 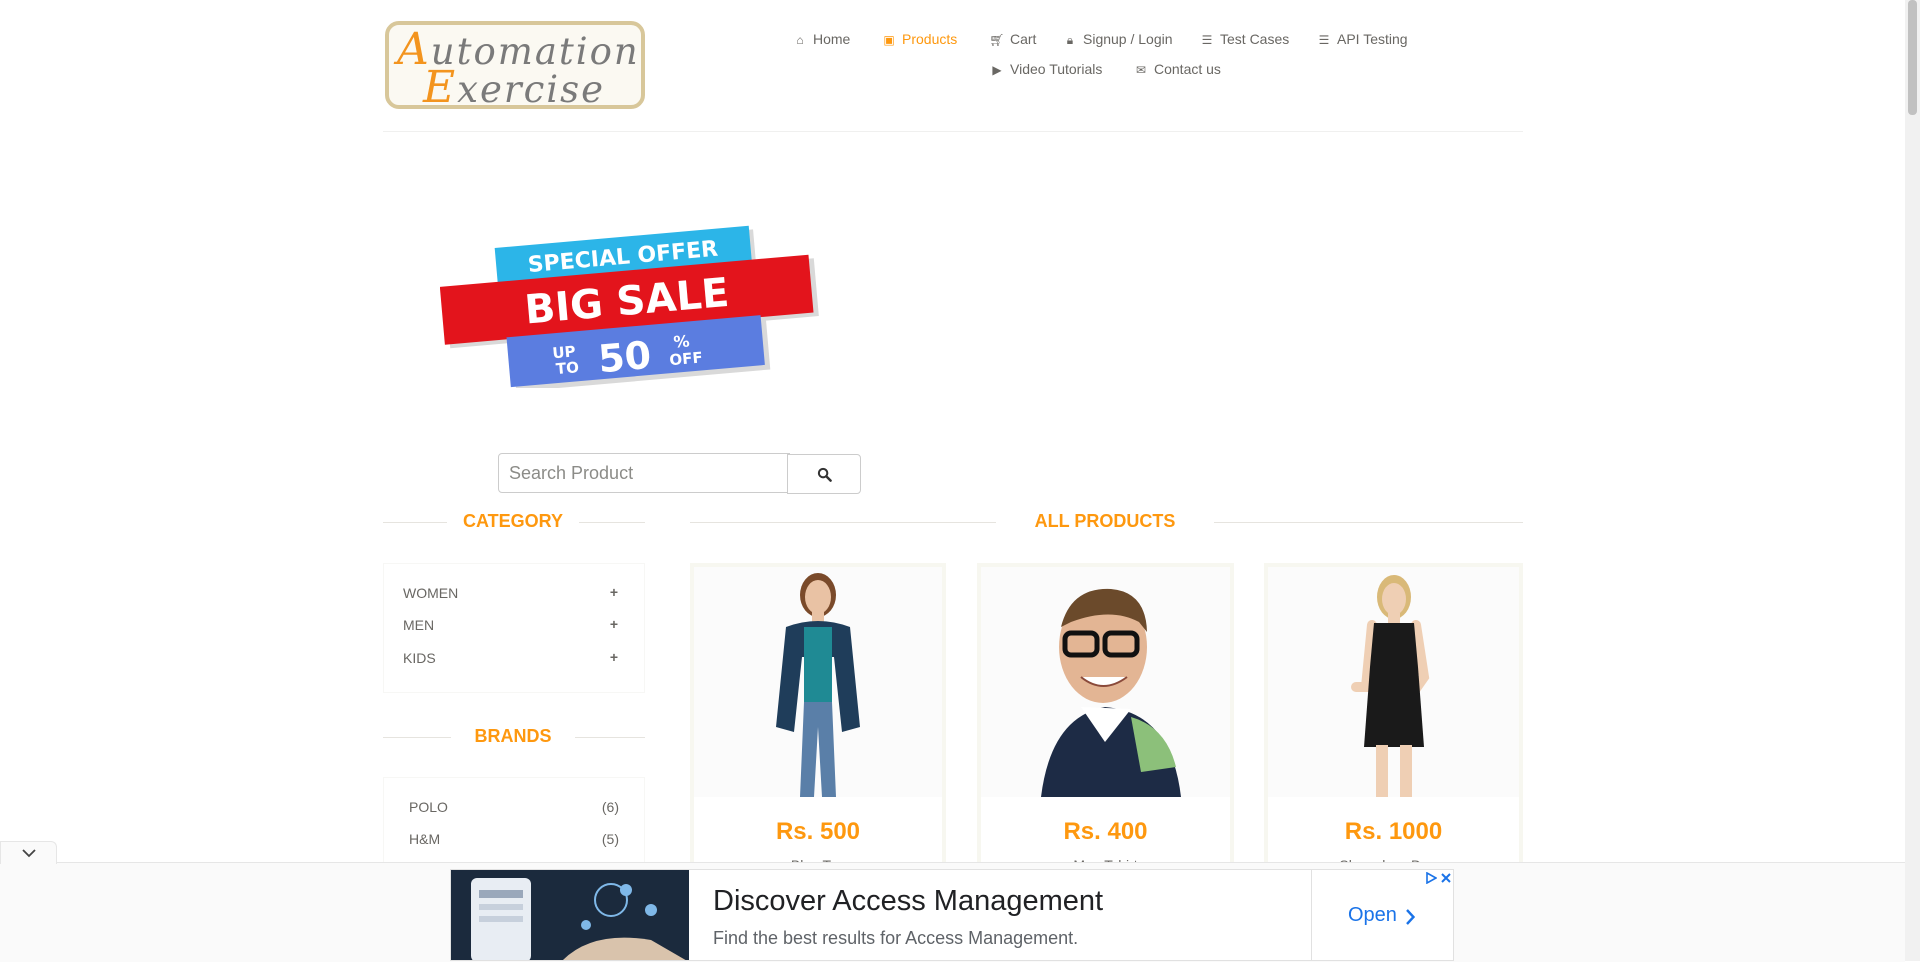 What do you see at coordinates (1912, 57) in the screenshot?
I see `scrollbar-thumb` at bounding box center [1912, 57].